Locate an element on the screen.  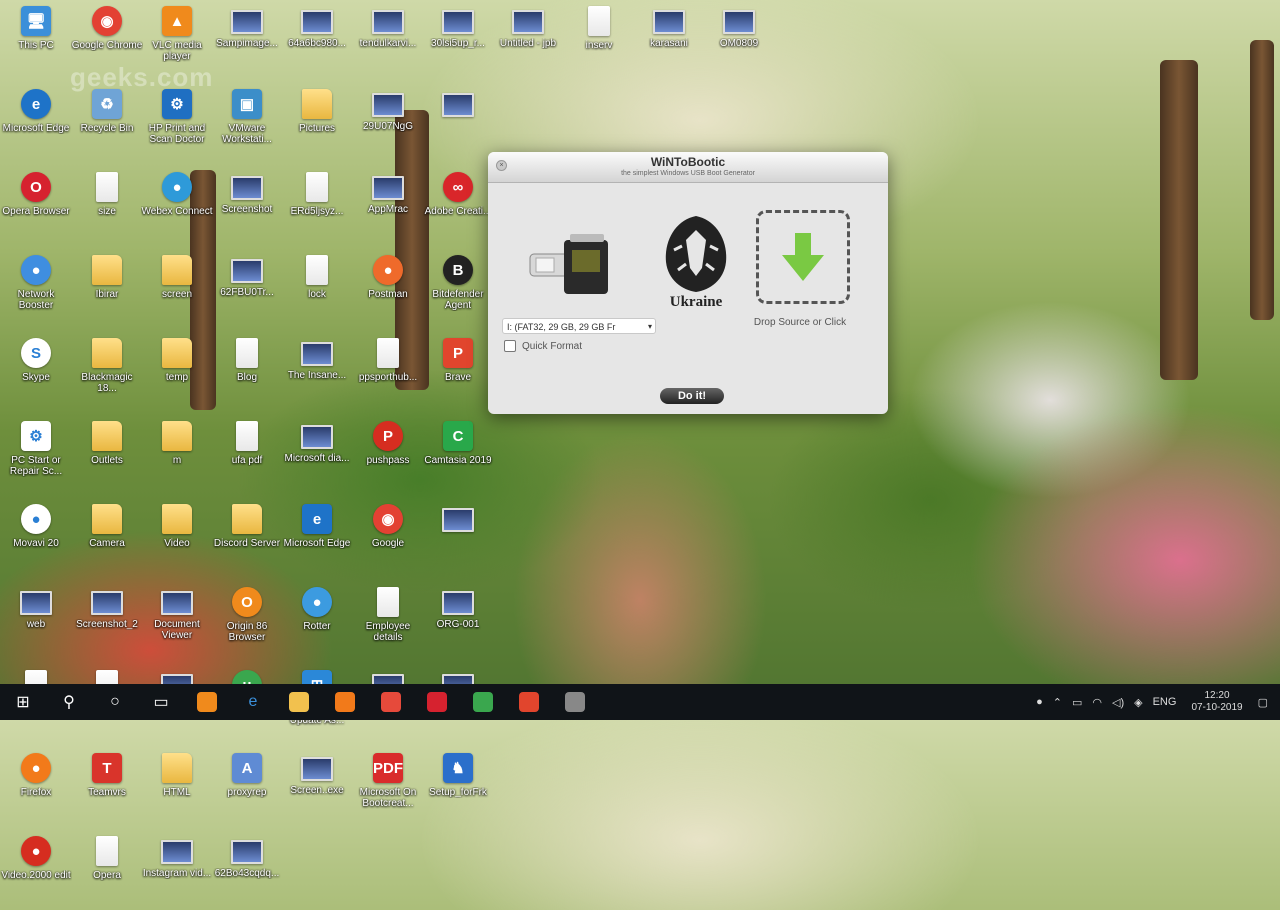
desktop-icon: ● Rotter is located at coordinates (317, 621).